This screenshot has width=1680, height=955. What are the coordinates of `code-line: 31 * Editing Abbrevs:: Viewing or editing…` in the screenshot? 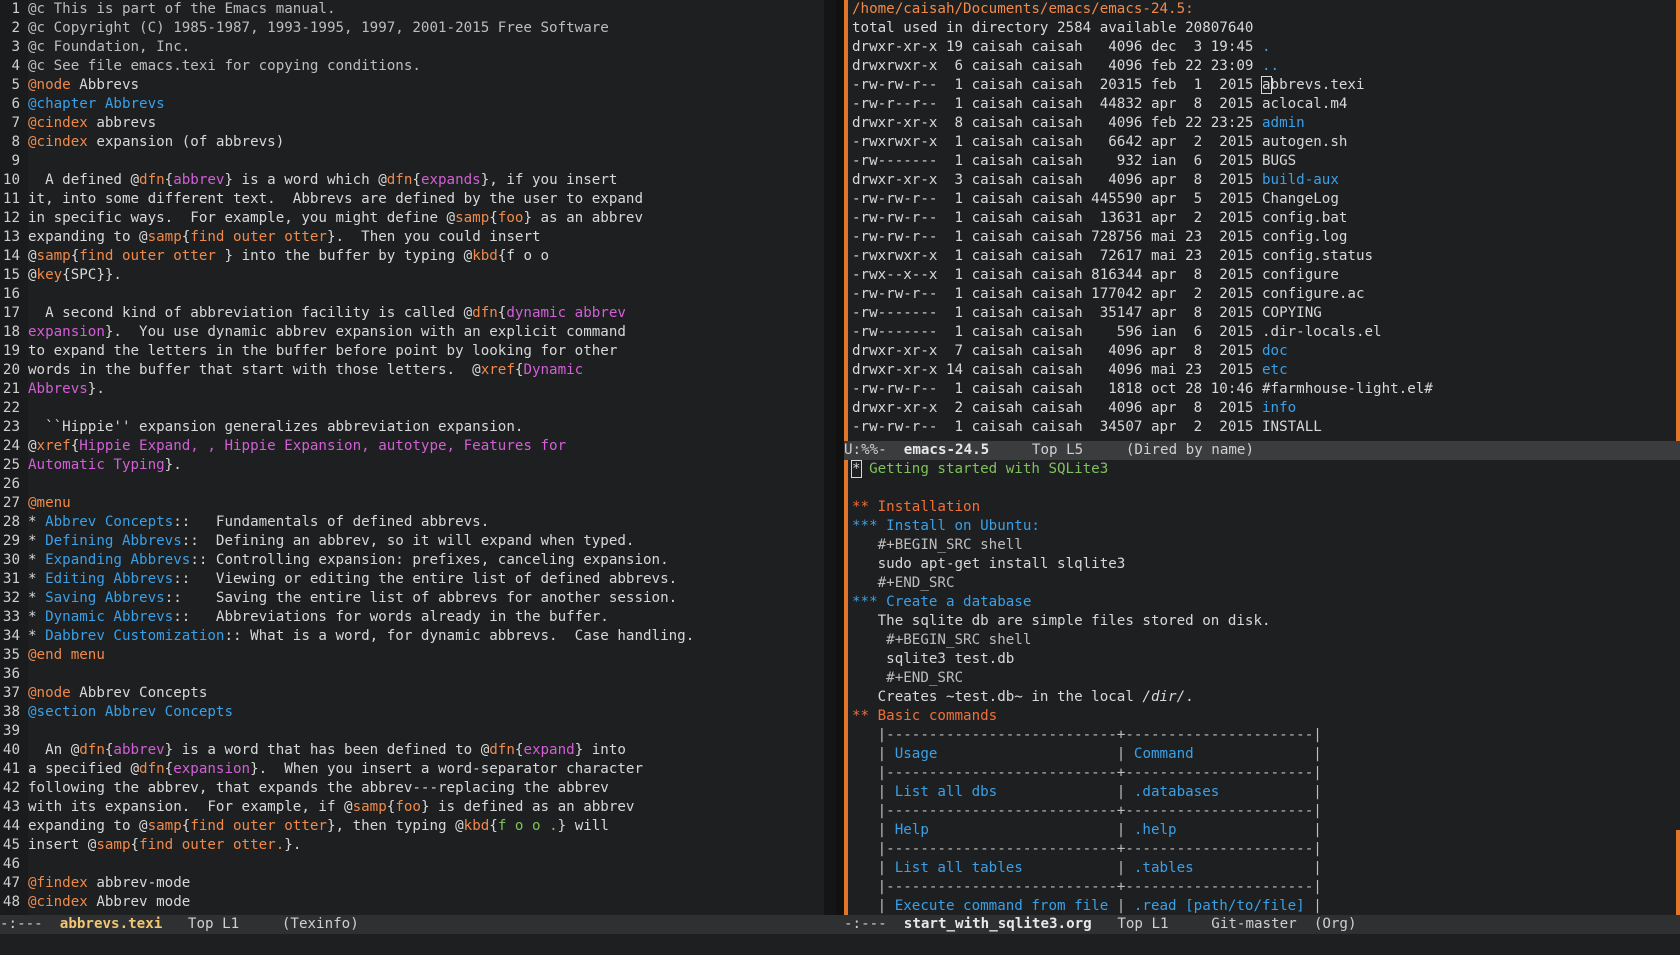 It's located at (347, 579).